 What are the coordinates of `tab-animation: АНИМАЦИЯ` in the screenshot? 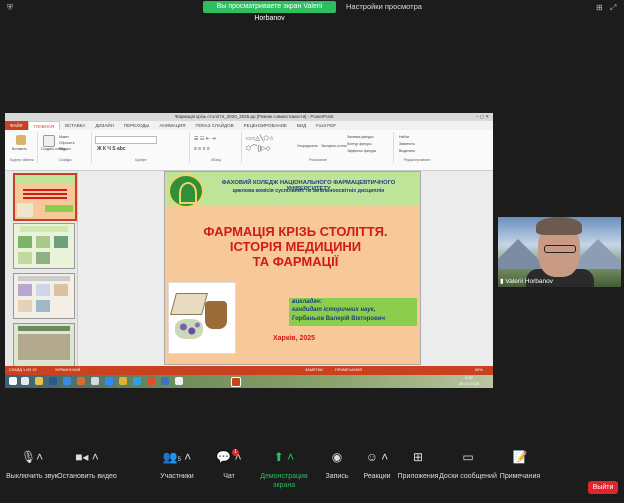 It's located at (172, 125).